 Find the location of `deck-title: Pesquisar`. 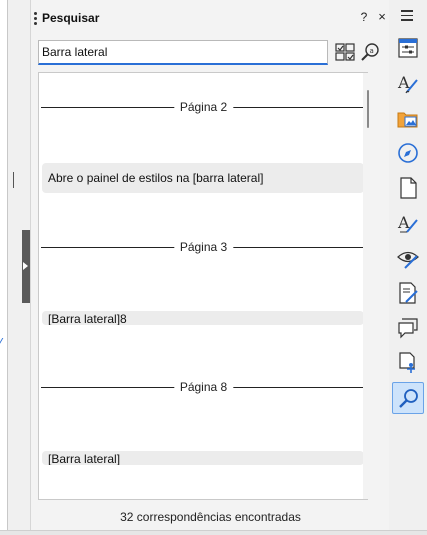

deck-title: Pesquisar is located at coordinates (71, 18).